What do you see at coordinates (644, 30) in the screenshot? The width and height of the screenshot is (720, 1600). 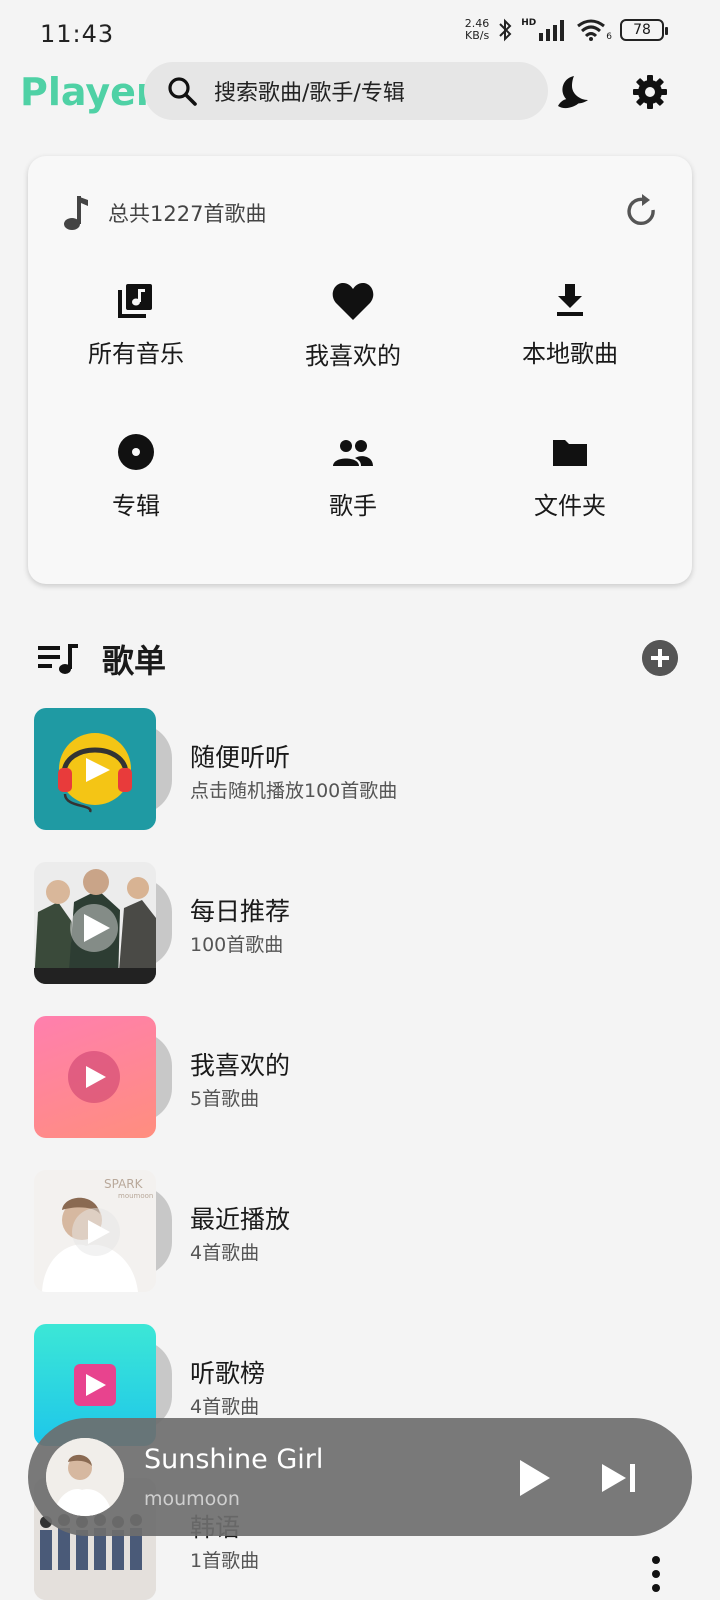 I see `battery-indicator: 78` at bounding box center [644, 30].